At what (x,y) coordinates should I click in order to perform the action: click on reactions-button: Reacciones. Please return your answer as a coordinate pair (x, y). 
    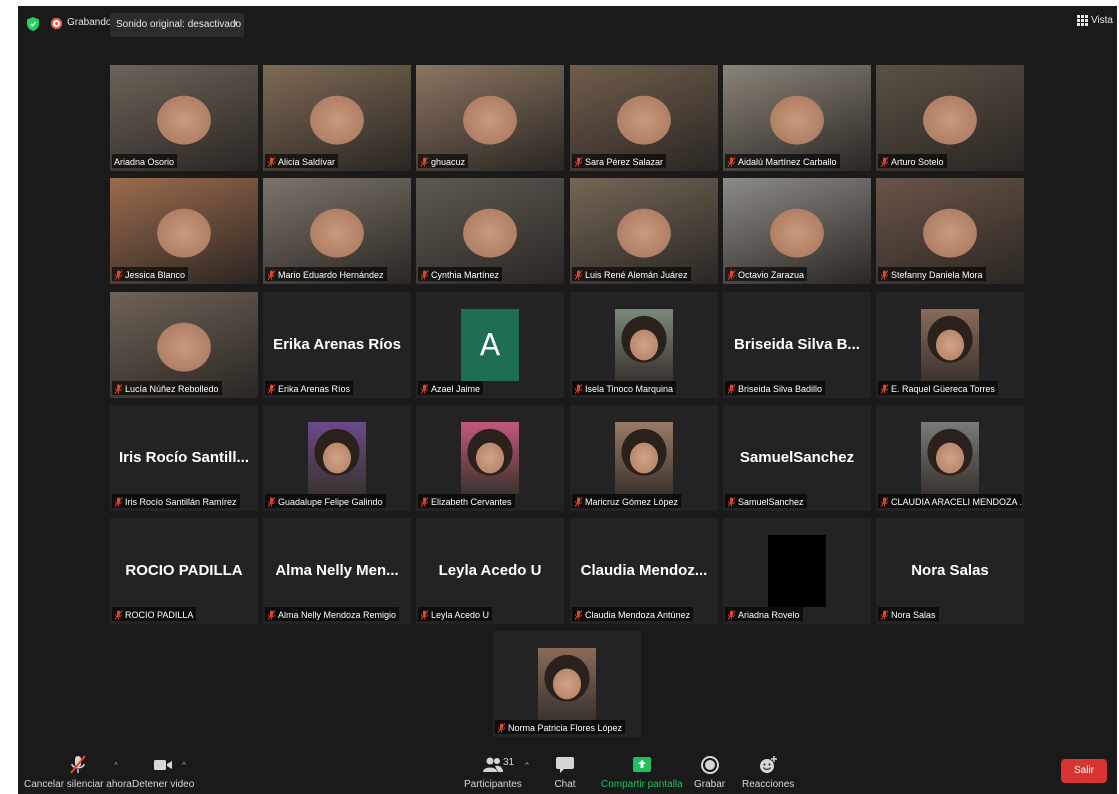
    Looking at the image, I should click on (768, 772).